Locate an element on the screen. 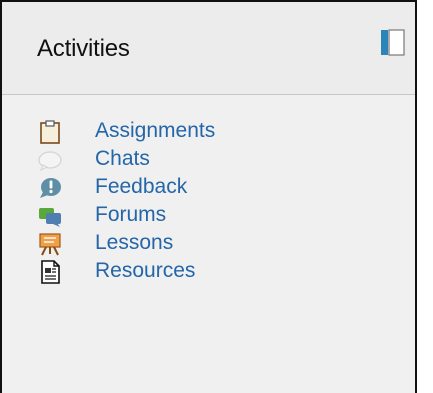 The image size is (433, 393). clipboard-icon is located at coordinates (50, 132).